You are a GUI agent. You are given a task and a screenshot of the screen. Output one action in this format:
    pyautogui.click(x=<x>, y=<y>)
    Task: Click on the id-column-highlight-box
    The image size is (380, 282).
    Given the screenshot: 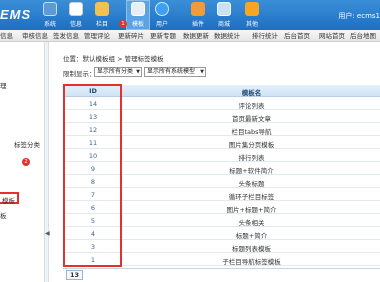 What is the action you would take?
    pyautogui.click(x=92, y=175)
    